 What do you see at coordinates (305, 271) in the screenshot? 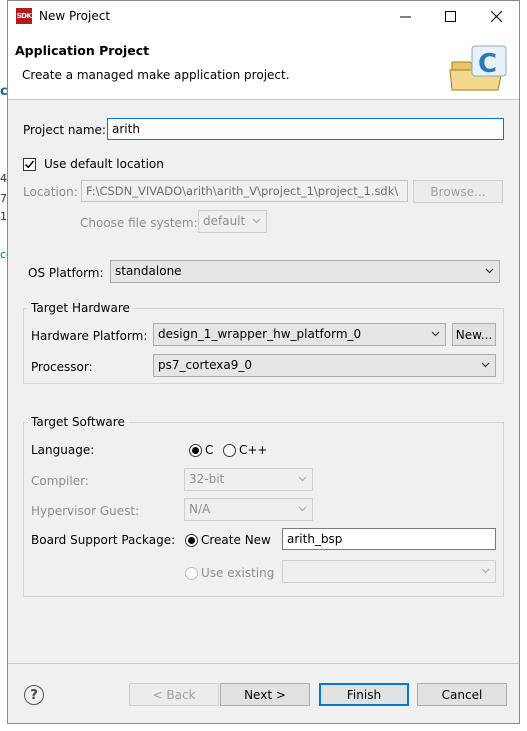
I see `os-platform-select: standalone` at bounding box center [305, 271].